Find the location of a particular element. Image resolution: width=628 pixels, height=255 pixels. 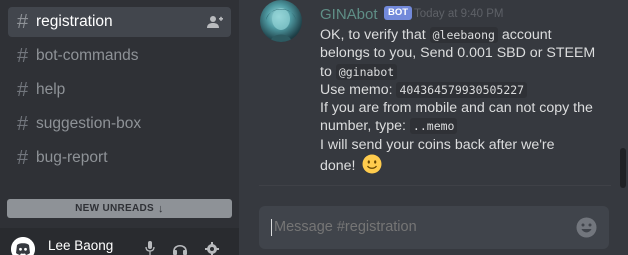

channel-help: # help is located at coordinates (119, 90).